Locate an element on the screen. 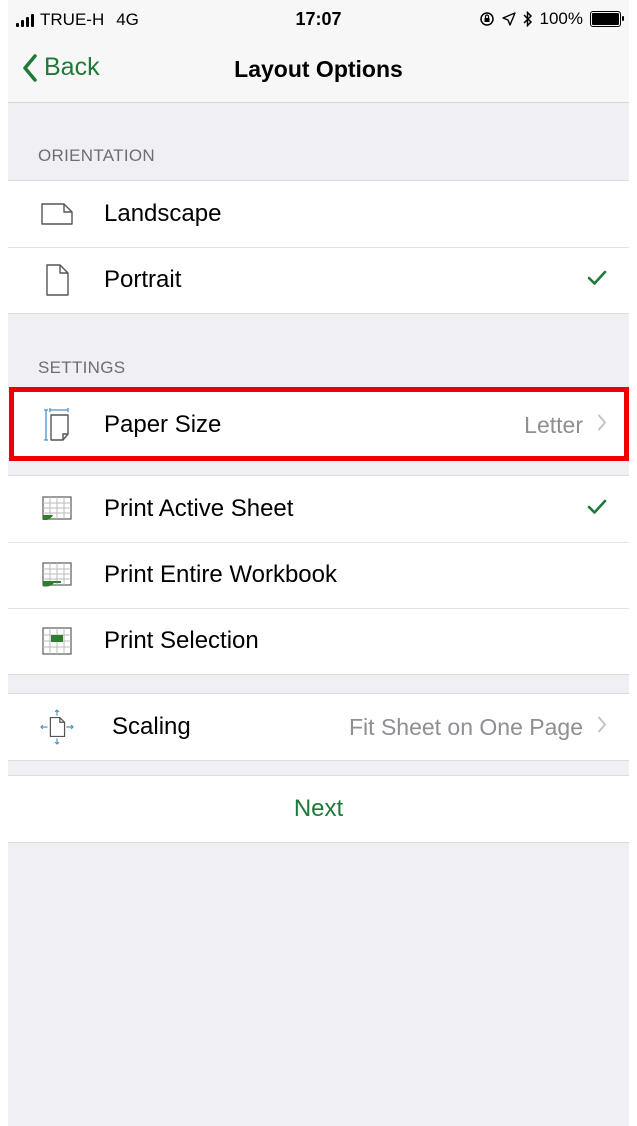  page-title: Layout Options is located at coordinates (318, 69).